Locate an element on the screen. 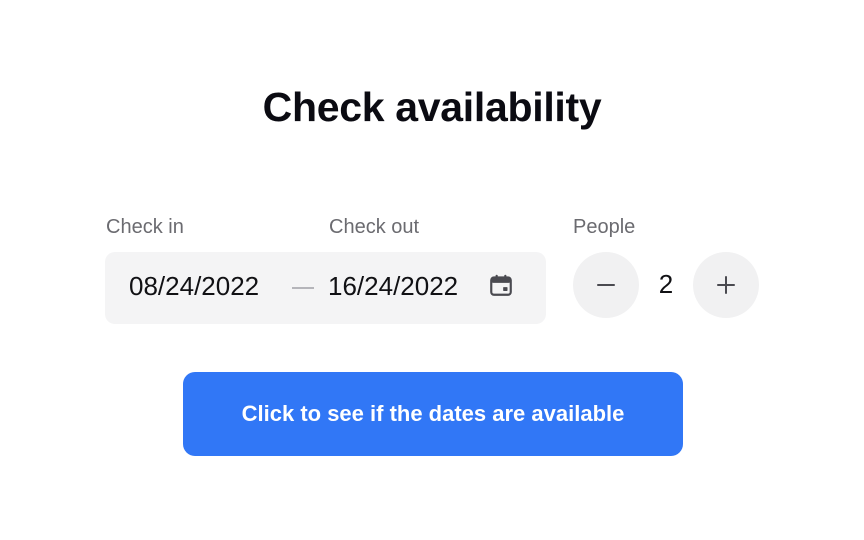  check-in-date: 08/24/2022 is located at coordinates (194, 286).